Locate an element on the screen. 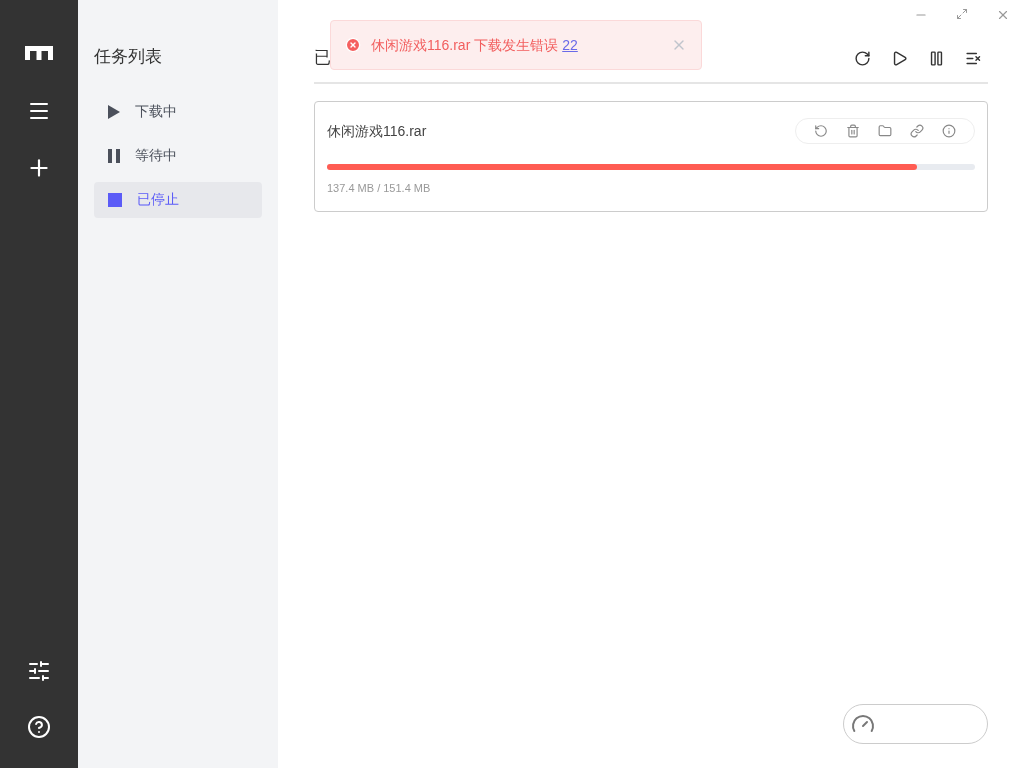 This screenshot has height=768, width=1024. task-size: 137.4 MB / 151.4 MB is located at coordinates (379, 188).